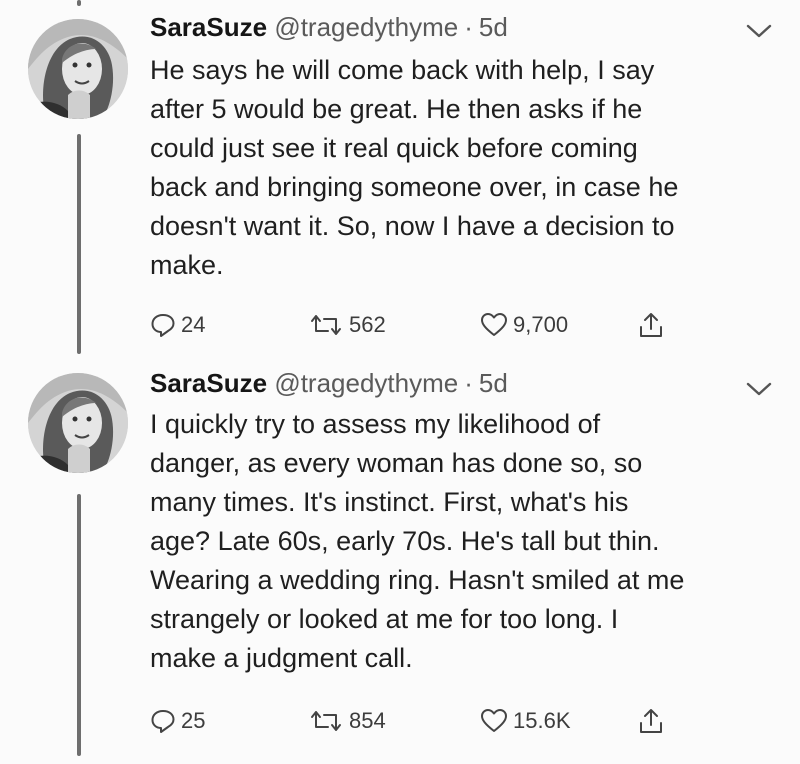 This screenshot has width=800, height=764. I want to click on tweet-actions: 24 562 9,700, so click(450, 325).